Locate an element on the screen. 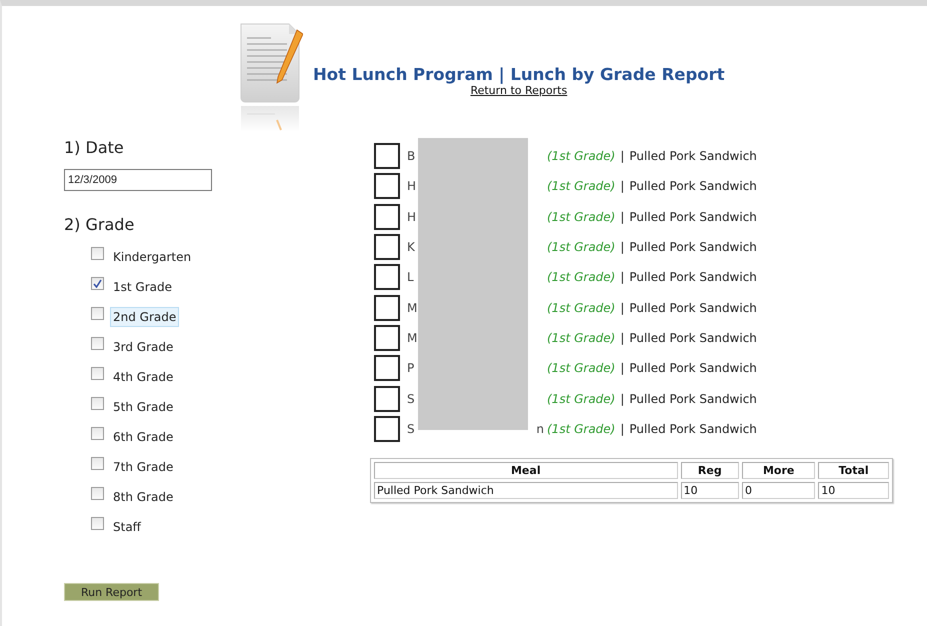 The image size is (927, 626). grade-label: 8th Grade is located at coordinates (143, 496).